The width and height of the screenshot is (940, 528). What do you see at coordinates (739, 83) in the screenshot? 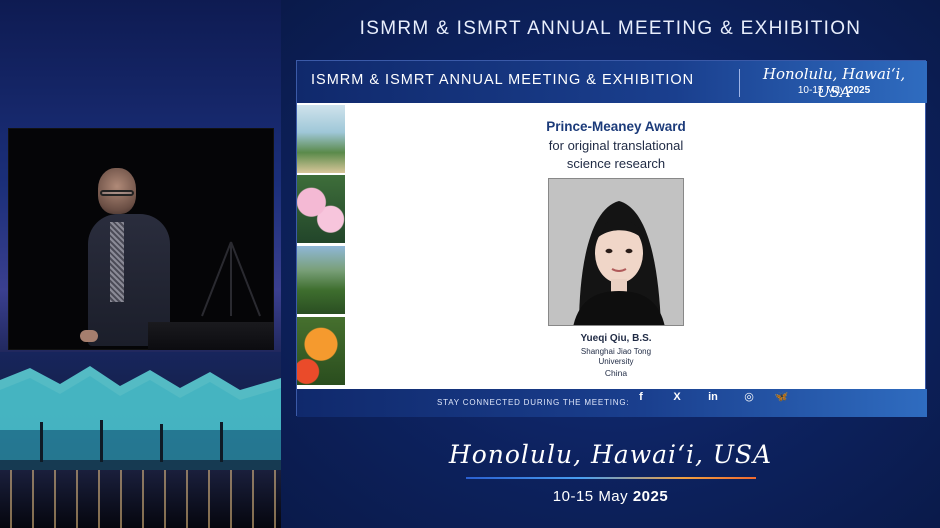
I see `header-divider` at bounding box center [739, 83].